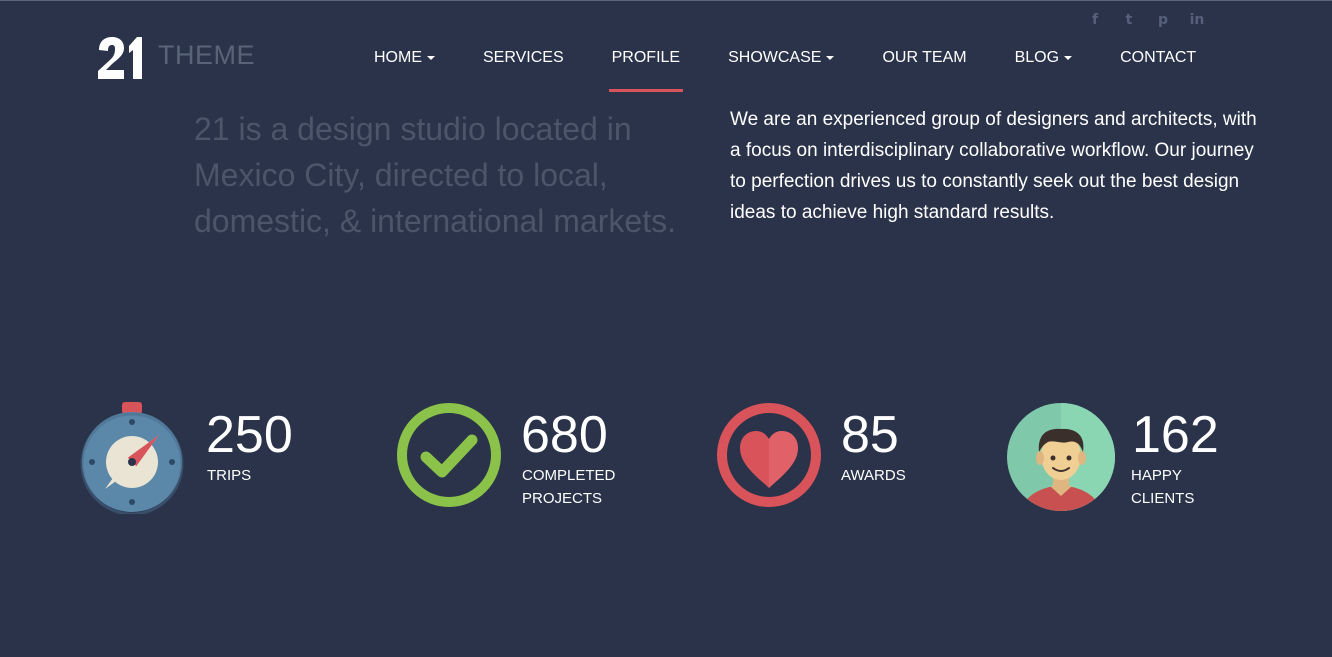  I want to click on stat-clients-label-line-2: CLIENTS, so click(1163, 498).